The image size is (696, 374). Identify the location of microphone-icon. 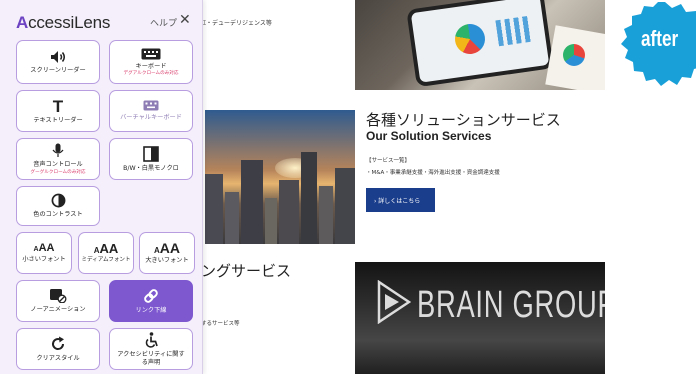
(58, 150).